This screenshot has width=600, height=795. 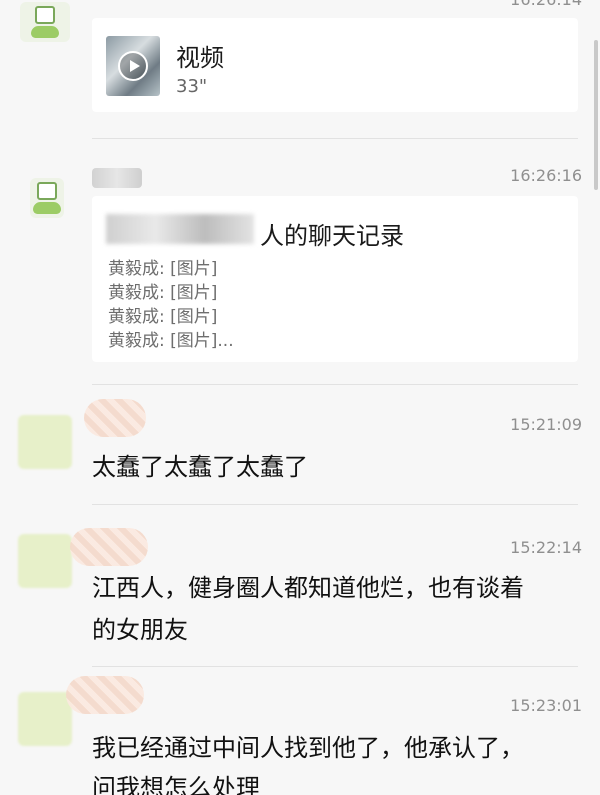 I want to click on scrollbar, so click(x=596, y=115).